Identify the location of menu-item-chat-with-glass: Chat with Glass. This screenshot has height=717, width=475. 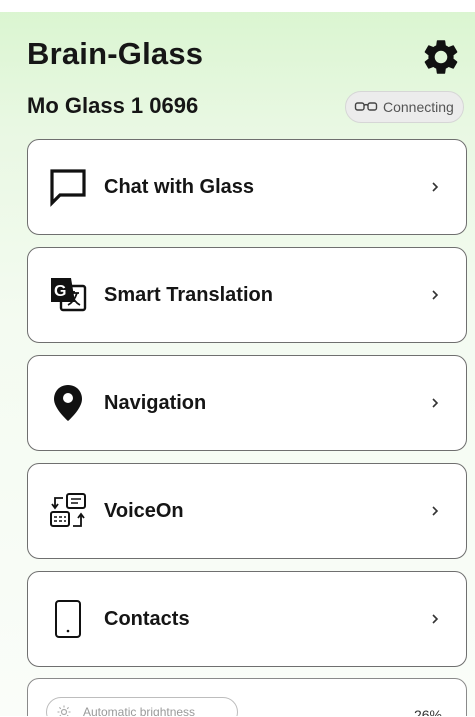
(247, 187).